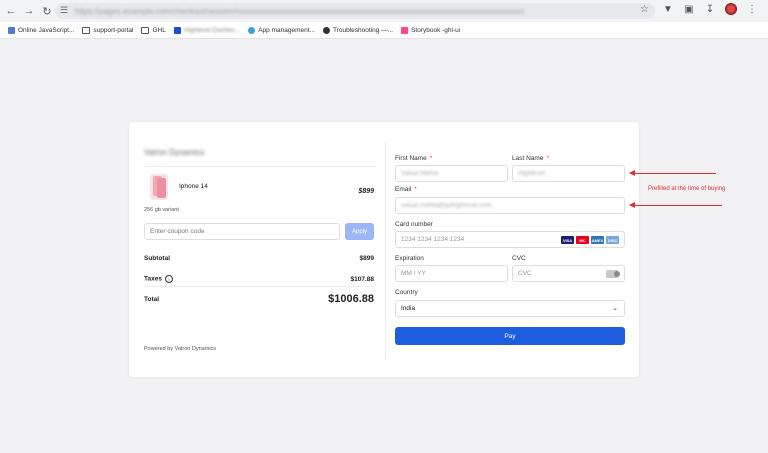 This screenshot has height=453, width=768. Describe the element at coordinates (252, 30) in the screenshot. I see `gear-icon` at that location.